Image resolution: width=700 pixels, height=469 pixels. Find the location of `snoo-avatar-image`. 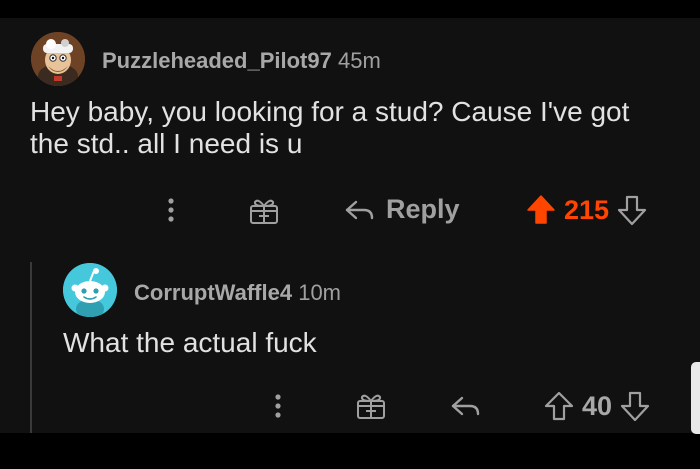

snoo-avatar-image is located at coordinates (90, 290).